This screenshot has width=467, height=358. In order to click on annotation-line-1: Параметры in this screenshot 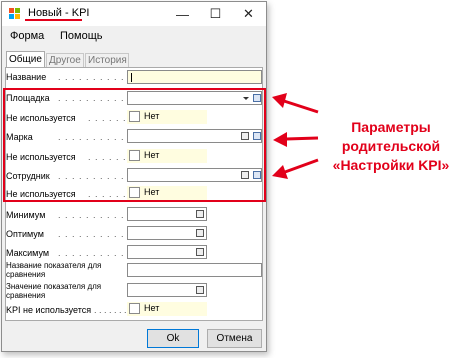, I will do `click(391, 127)`.